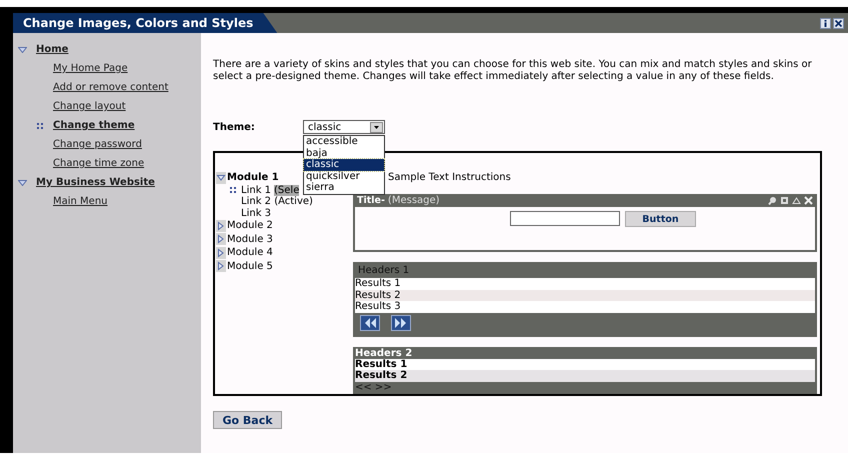 The image size is (848, 459). Describe the element at coordinates (247, 420) in the screenshot. I see `go-back-button: Go Back` at that location.